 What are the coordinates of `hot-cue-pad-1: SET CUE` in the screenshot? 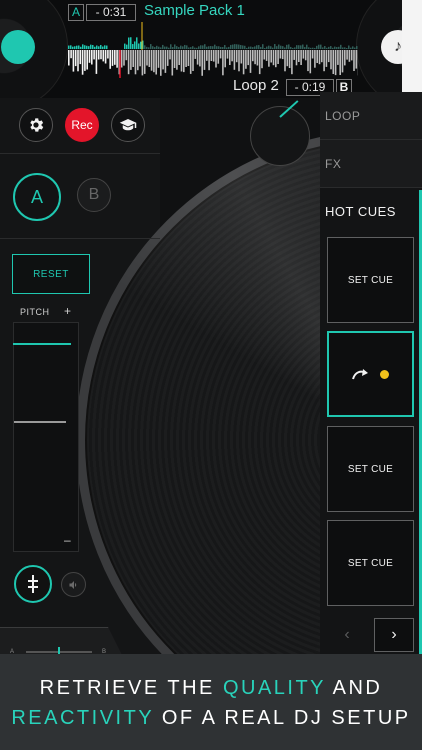 It's located at (370, 280).